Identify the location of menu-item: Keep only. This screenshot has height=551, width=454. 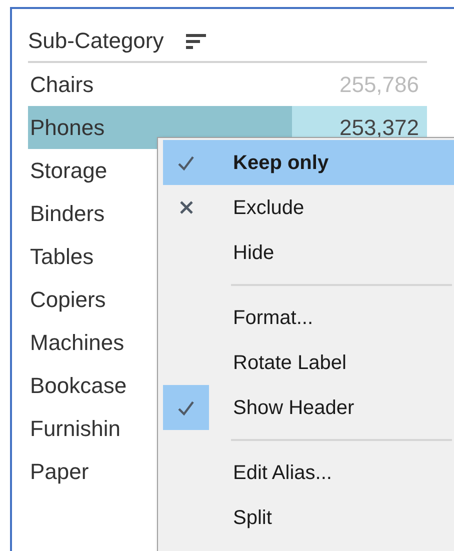
(308, 162).